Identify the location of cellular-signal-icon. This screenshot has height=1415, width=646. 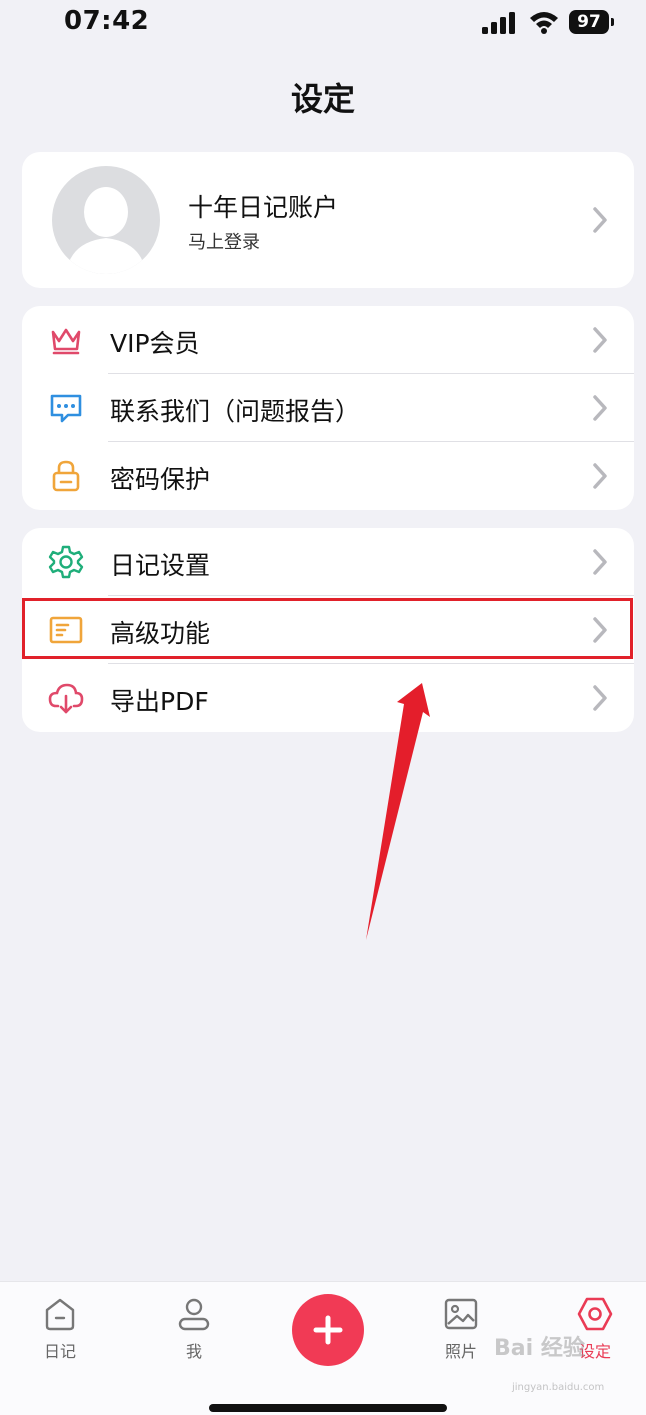
(498, 23).